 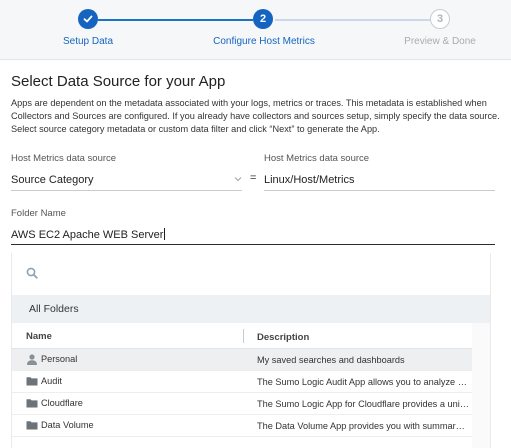 I want to click on table-header: Name Description, so click(x=243, y=336).